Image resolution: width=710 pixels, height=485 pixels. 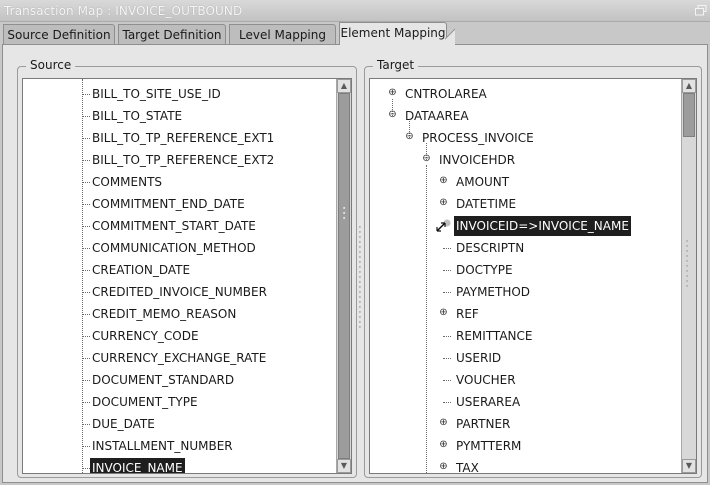 I want to click on target-node-label: REF, so click(x=467, y=314).